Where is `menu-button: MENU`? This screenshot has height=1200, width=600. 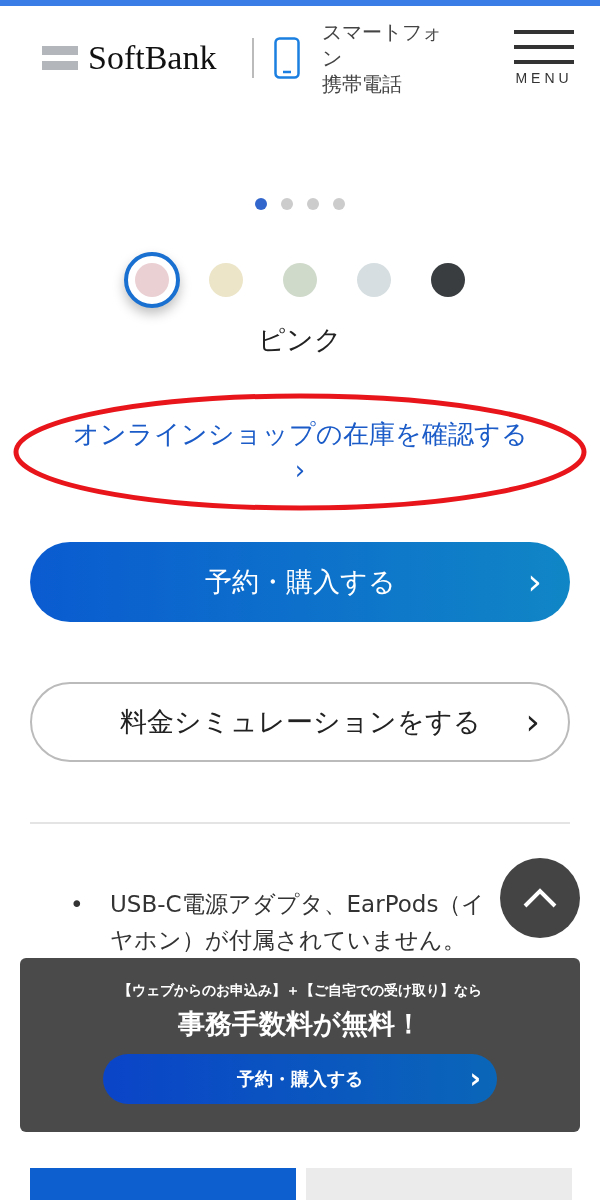
menu-button: MENU is located at coordinates (544, 58).